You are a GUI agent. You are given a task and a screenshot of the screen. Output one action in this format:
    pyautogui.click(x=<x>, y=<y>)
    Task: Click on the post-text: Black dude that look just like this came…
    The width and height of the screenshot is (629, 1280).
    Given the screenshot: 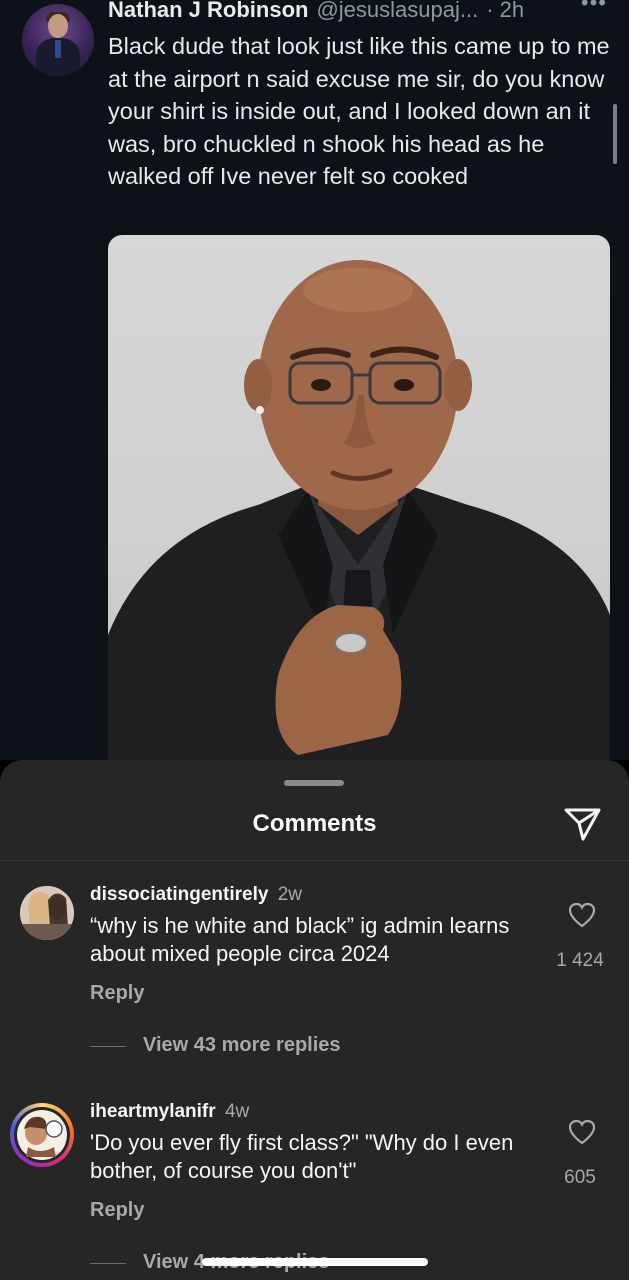 What is the action you would take?
    pyautogui.click(x=359, y=111)
    